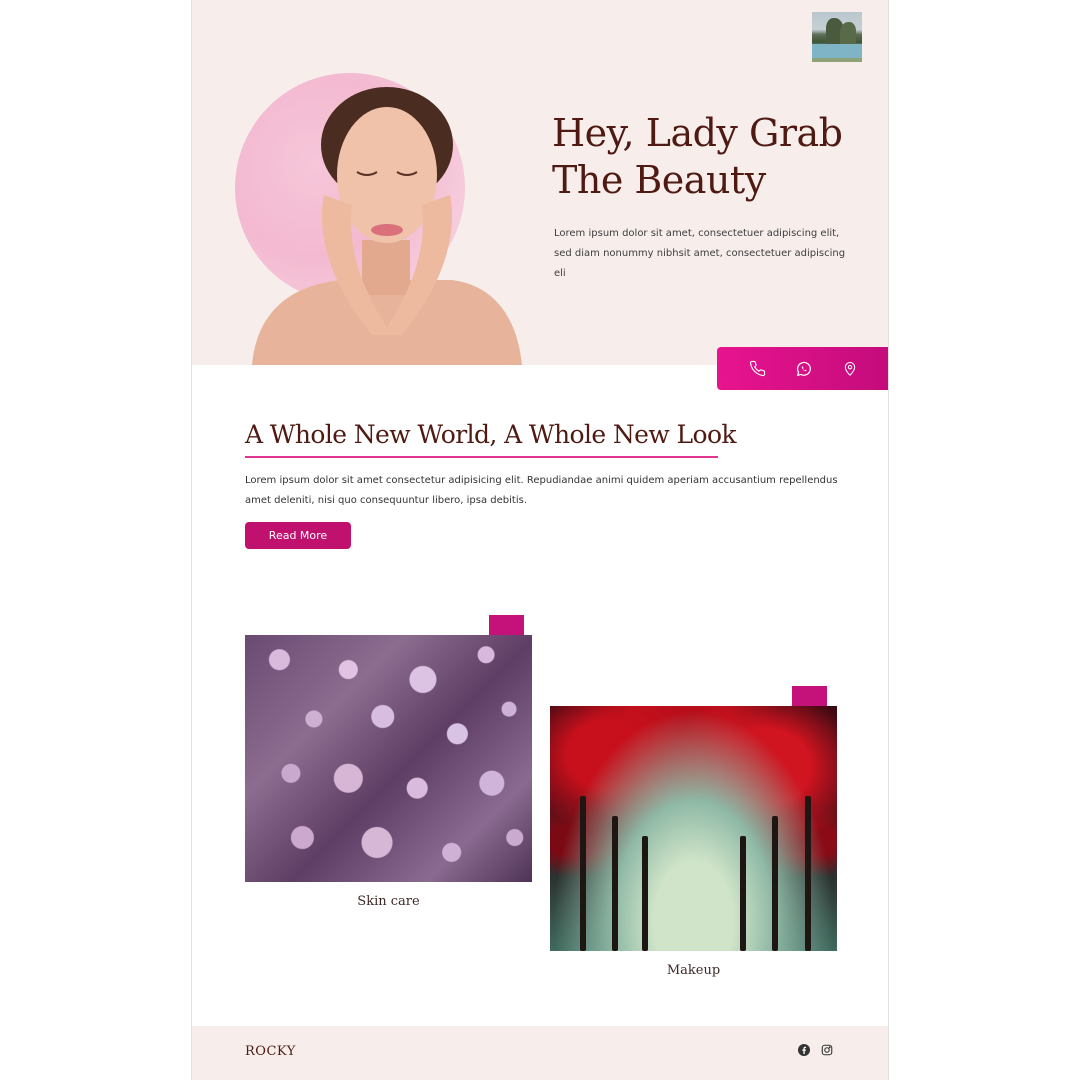  I want to click on makeup-image, so click(693, 828).